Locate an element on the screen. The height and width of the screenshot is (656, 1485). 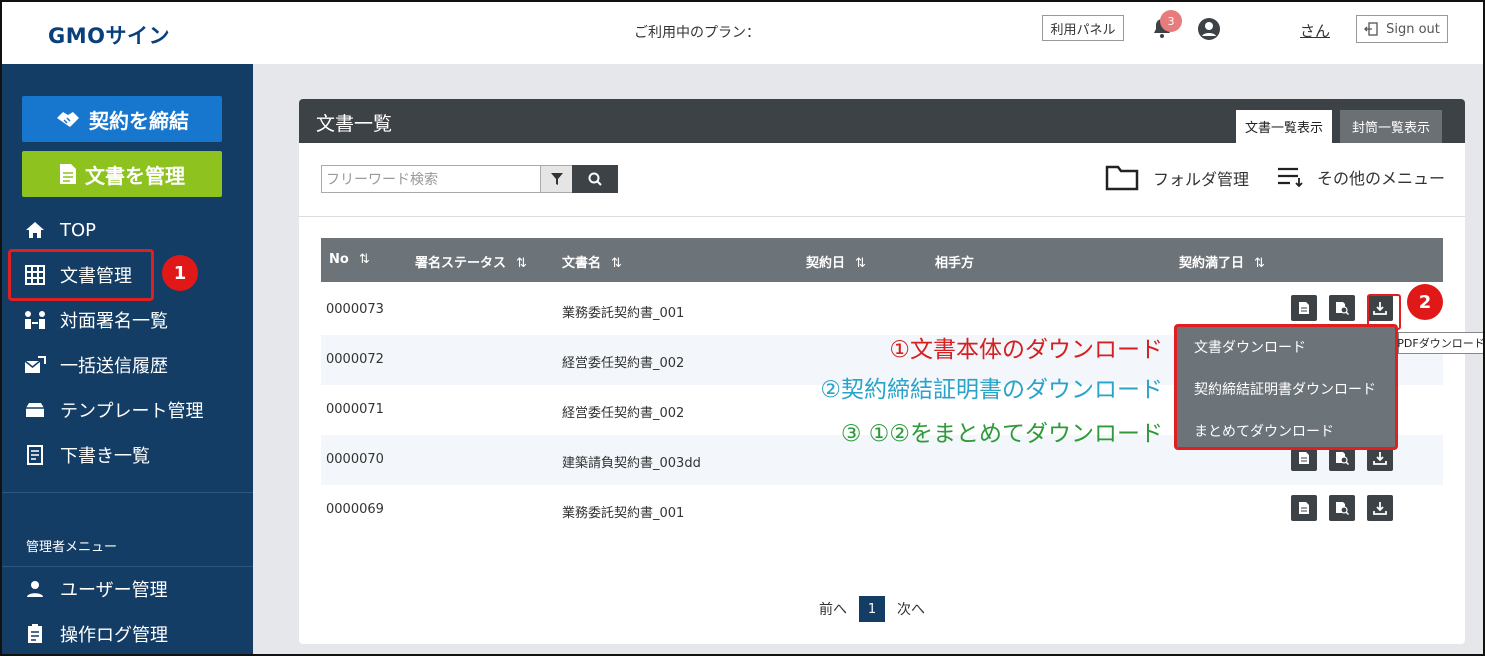
other-menu-label: その他のメニュー is located at coordinates (1381, 178).